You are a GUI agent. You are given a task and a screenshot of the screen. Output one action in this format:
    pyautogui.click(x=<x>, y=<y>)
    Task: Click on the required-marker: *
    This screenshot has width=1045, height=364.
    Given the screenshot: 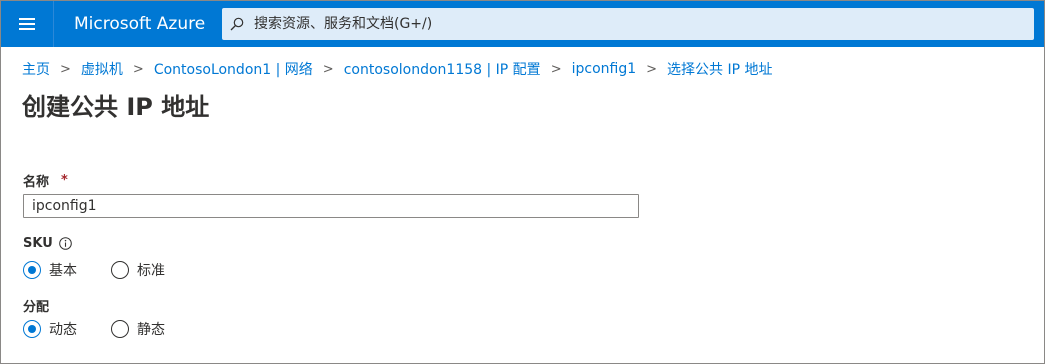 What is the action you would take?
    pyautogui.click(x=64, y=180)
    